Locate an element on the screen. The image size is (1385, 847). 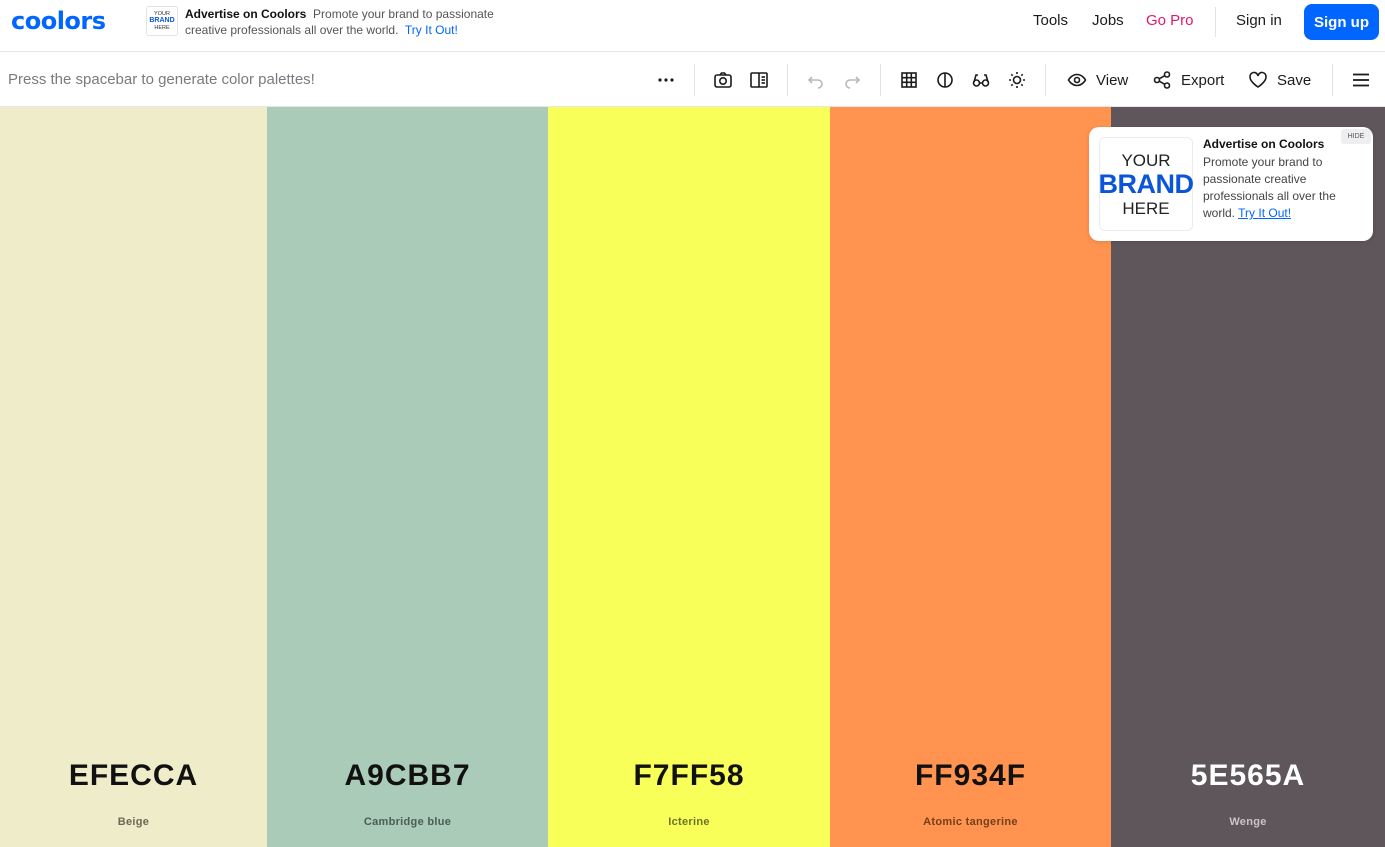
sidebar-icon is located at coordinates (759, 80).